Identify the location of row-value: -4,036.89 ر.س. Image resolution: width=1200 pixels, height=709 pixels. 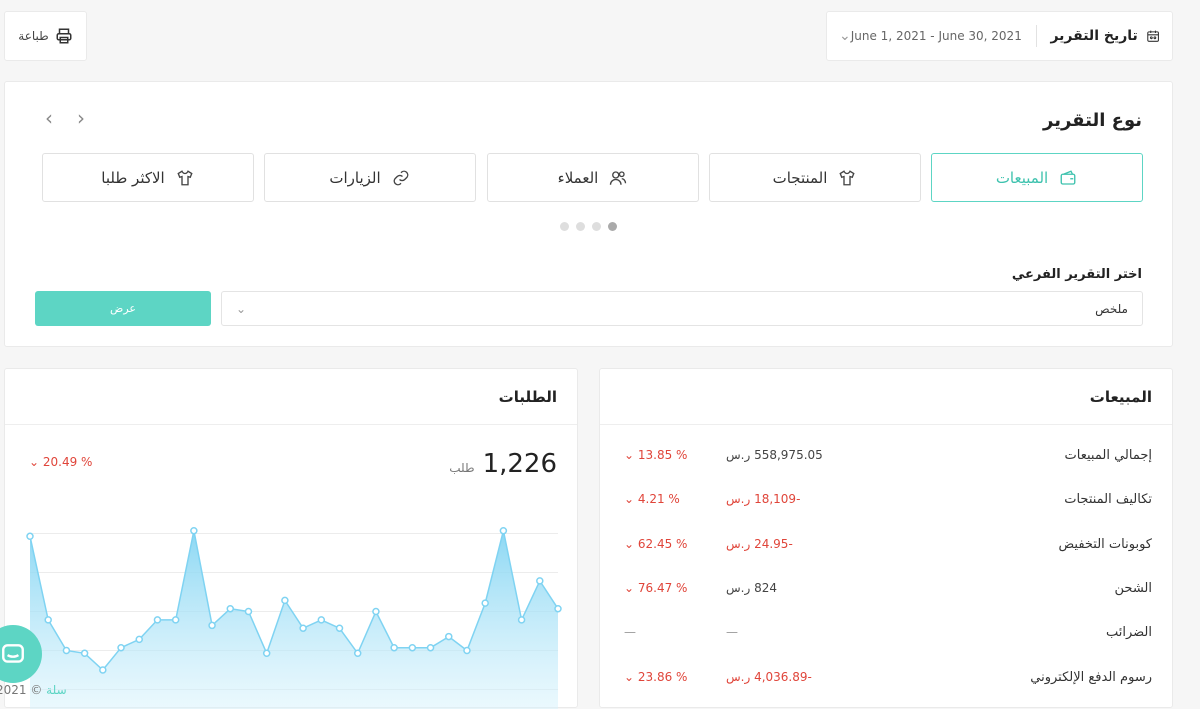
(769, 677).